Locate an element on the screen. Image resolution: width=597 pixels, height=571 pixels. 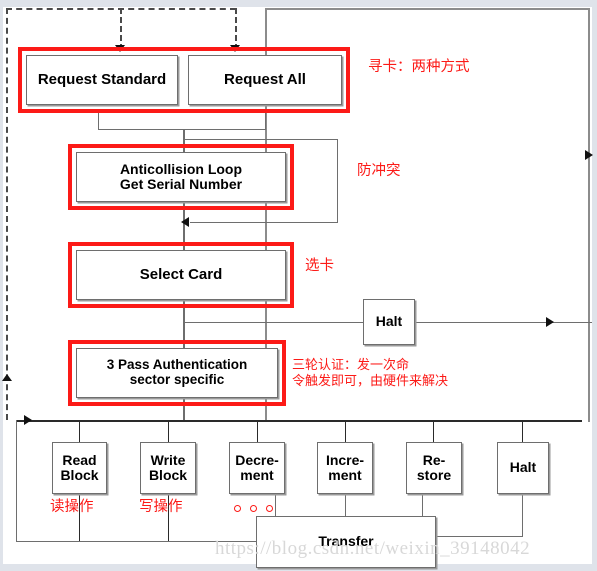
line-bottom-distribution-bus is located at coordinates (299, 421).